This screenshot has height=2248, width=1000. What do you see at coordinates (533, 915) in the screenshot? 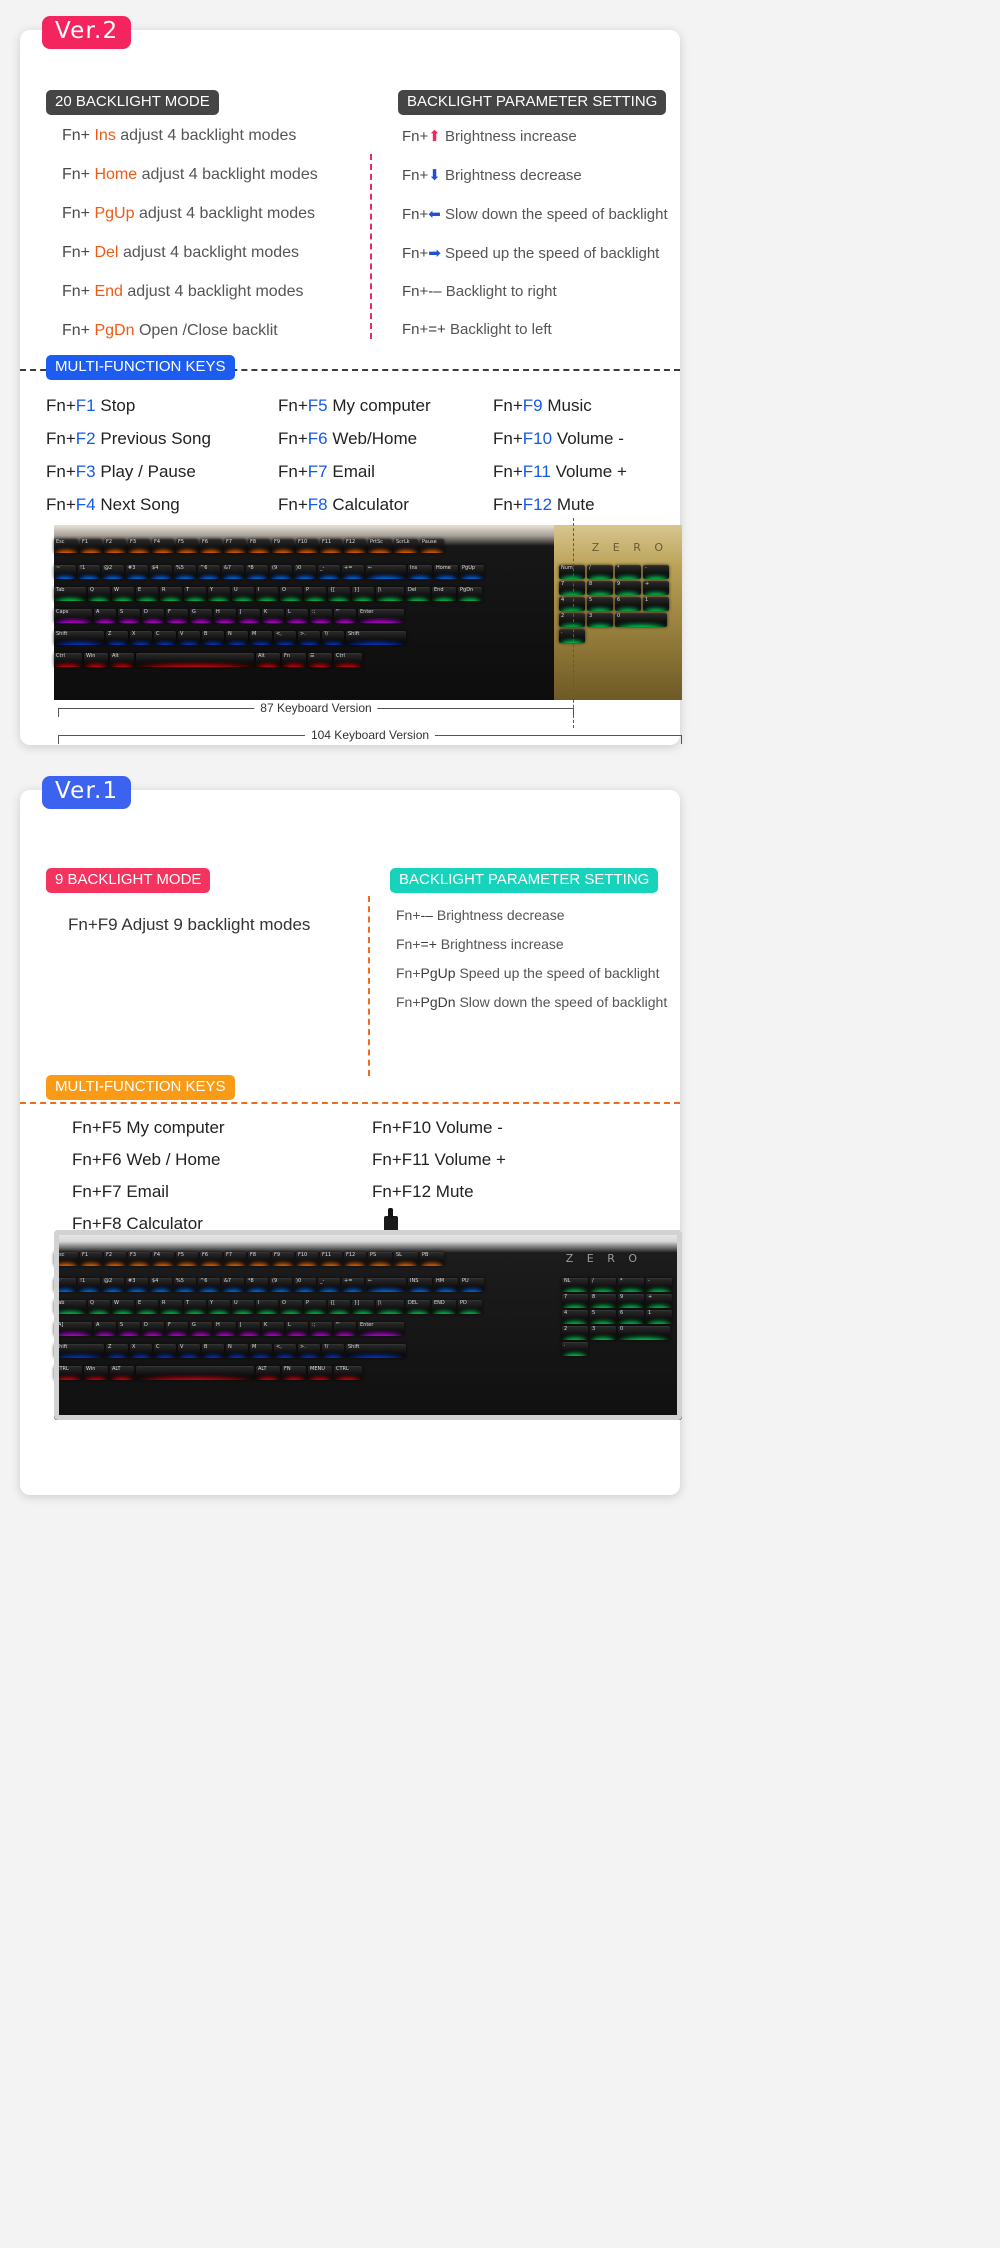
I see `list-item: Fn+-– Brightness decrease` at bounding box center [533, 915].